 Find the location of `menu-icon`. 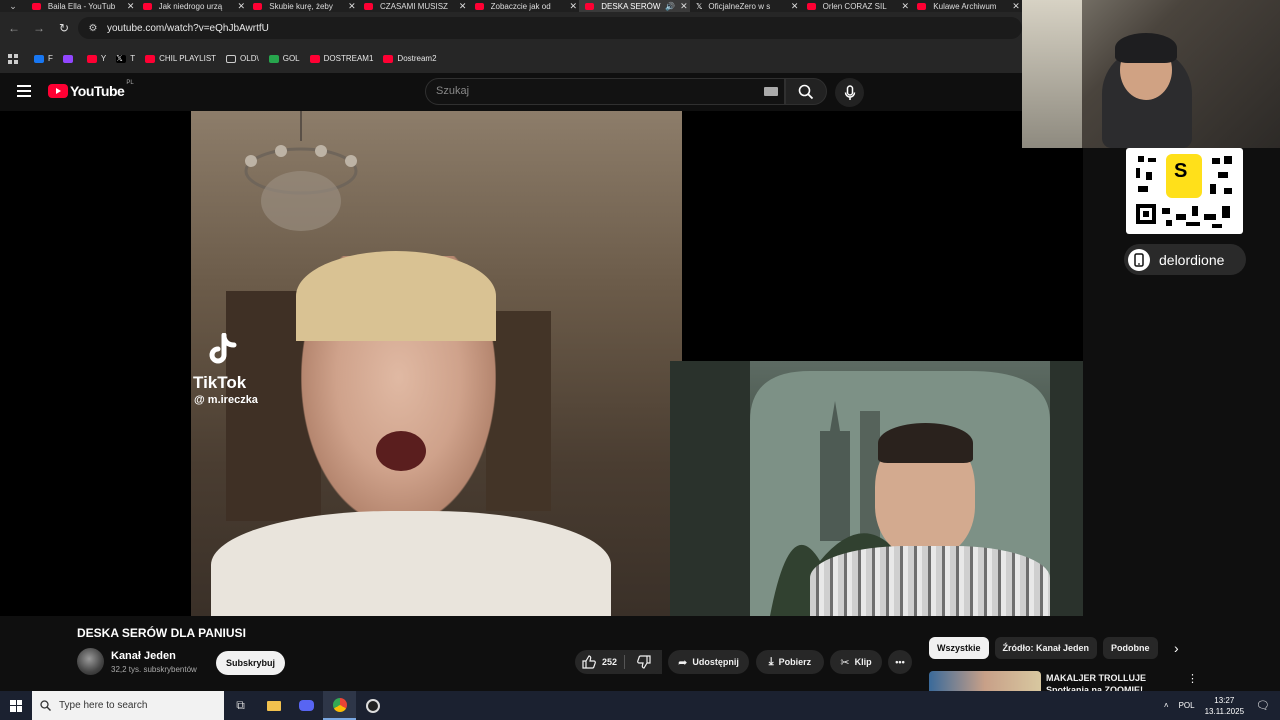

menu-icon is located at coordinates (24, 91).